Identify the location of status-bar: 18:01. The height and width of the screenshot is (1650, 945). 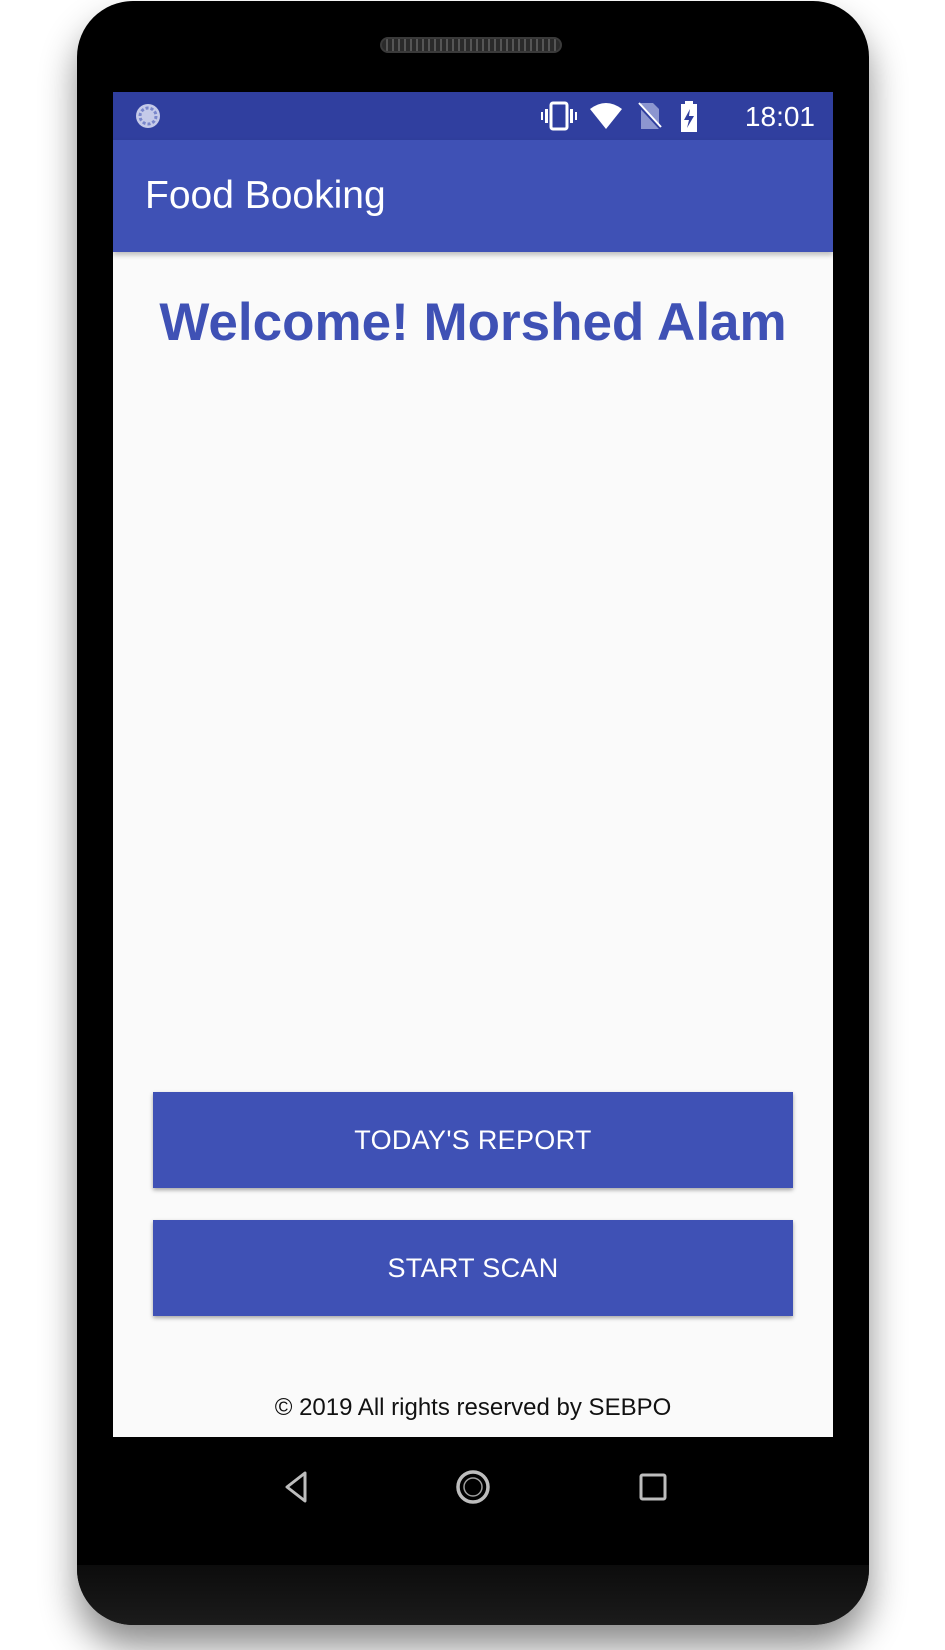
(473, 116).